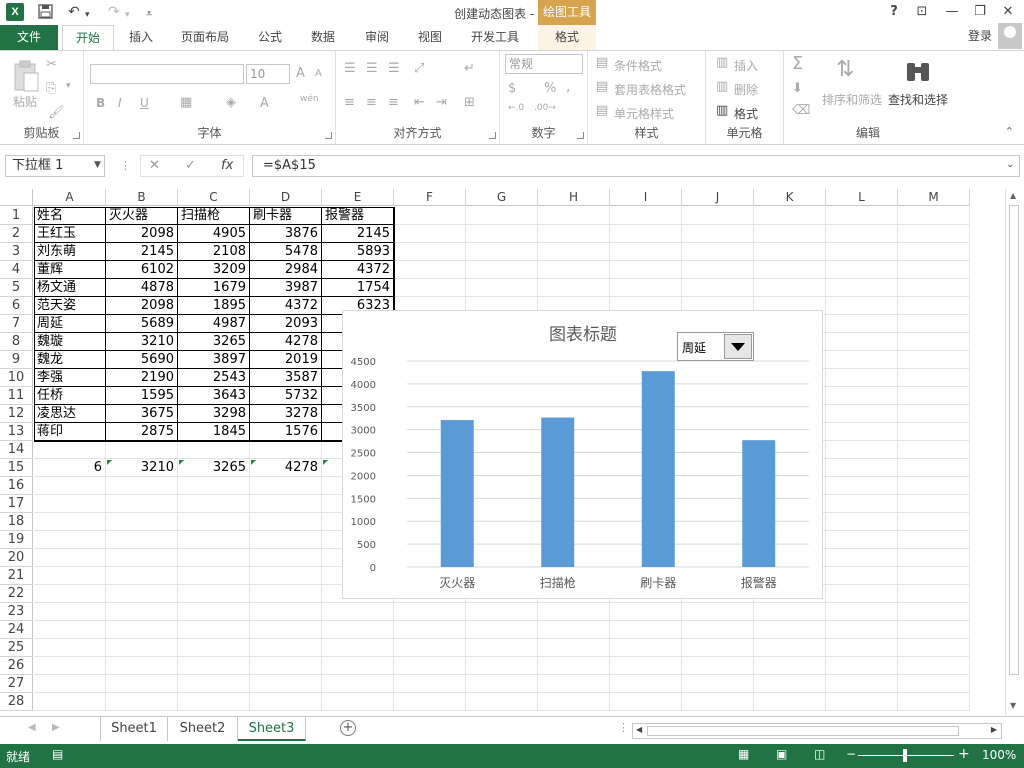  Describe the element at coordinates (70, 378) in the screenshot. I see `cell: 李强` at that location.